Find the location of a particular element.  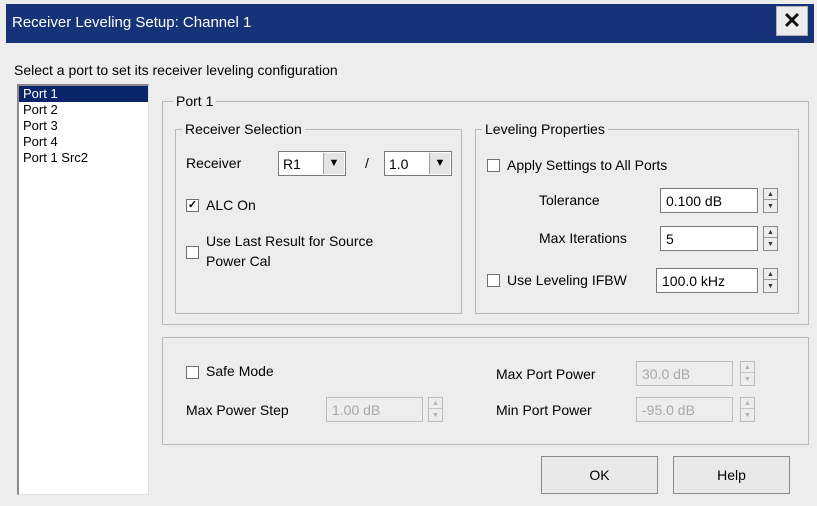

use-leveling-ifbw-checkbox is located at coordinates (493, 280).